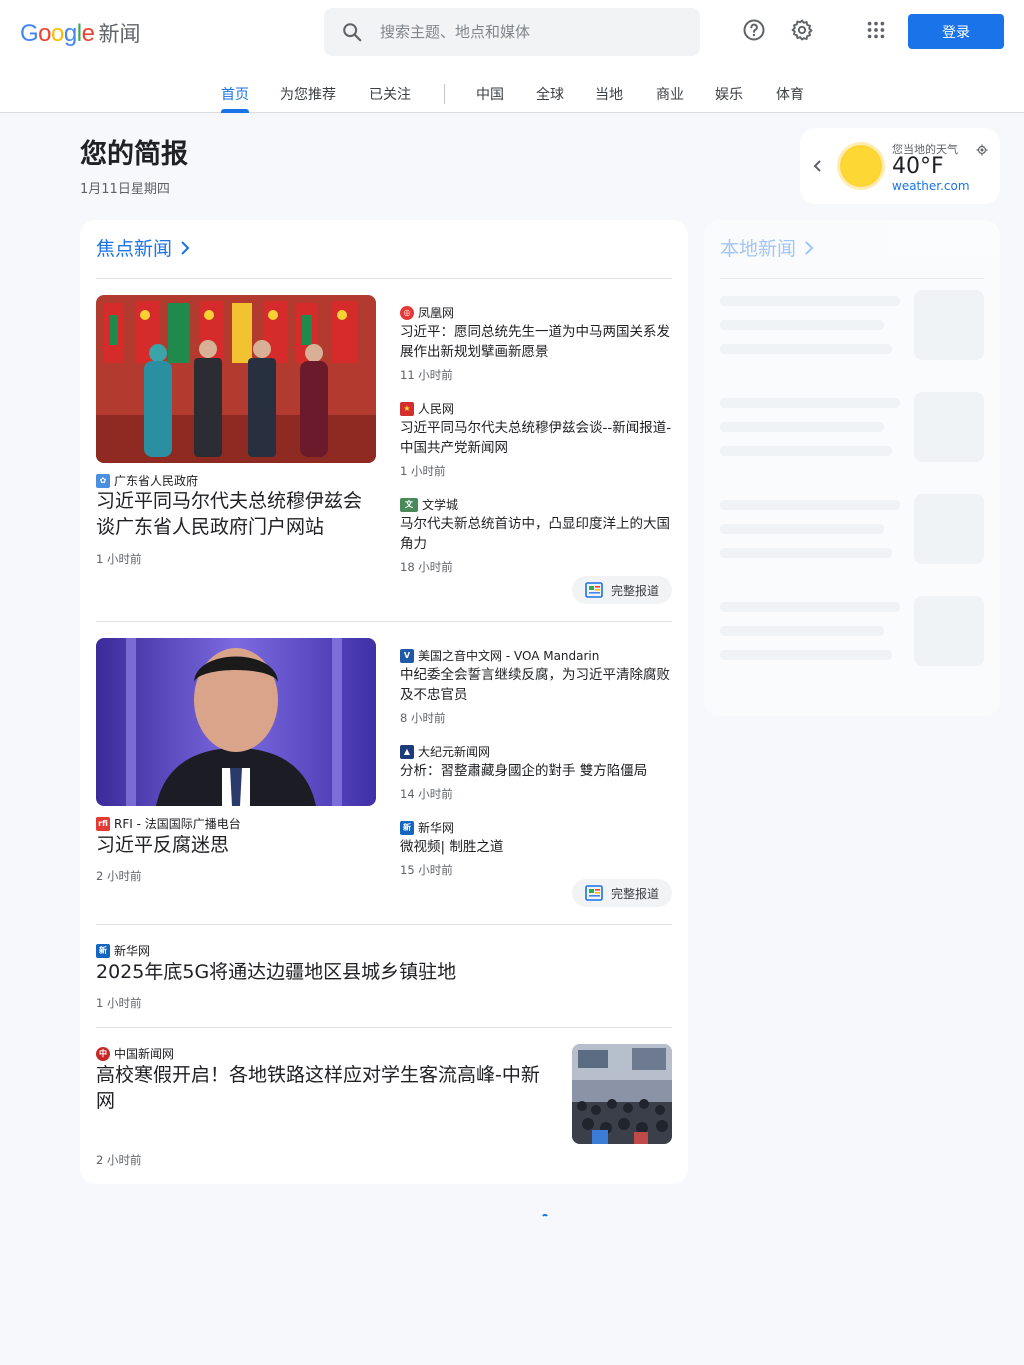 This screenshot has height=1365, width=1024. Describe the element at coordinates (426, 567) in the screenshot. I see `story-time: 18 小时前` at that location.